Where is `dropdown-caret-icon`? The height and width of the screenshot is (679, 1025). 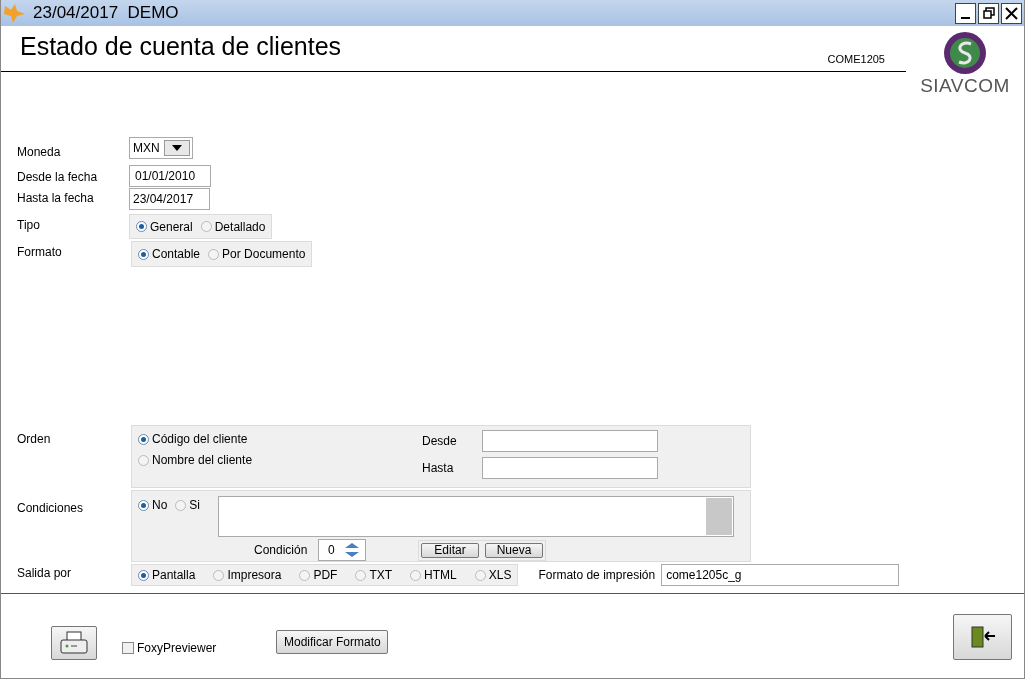 dropdown-caret-icon is located at coordinates (176, 148).